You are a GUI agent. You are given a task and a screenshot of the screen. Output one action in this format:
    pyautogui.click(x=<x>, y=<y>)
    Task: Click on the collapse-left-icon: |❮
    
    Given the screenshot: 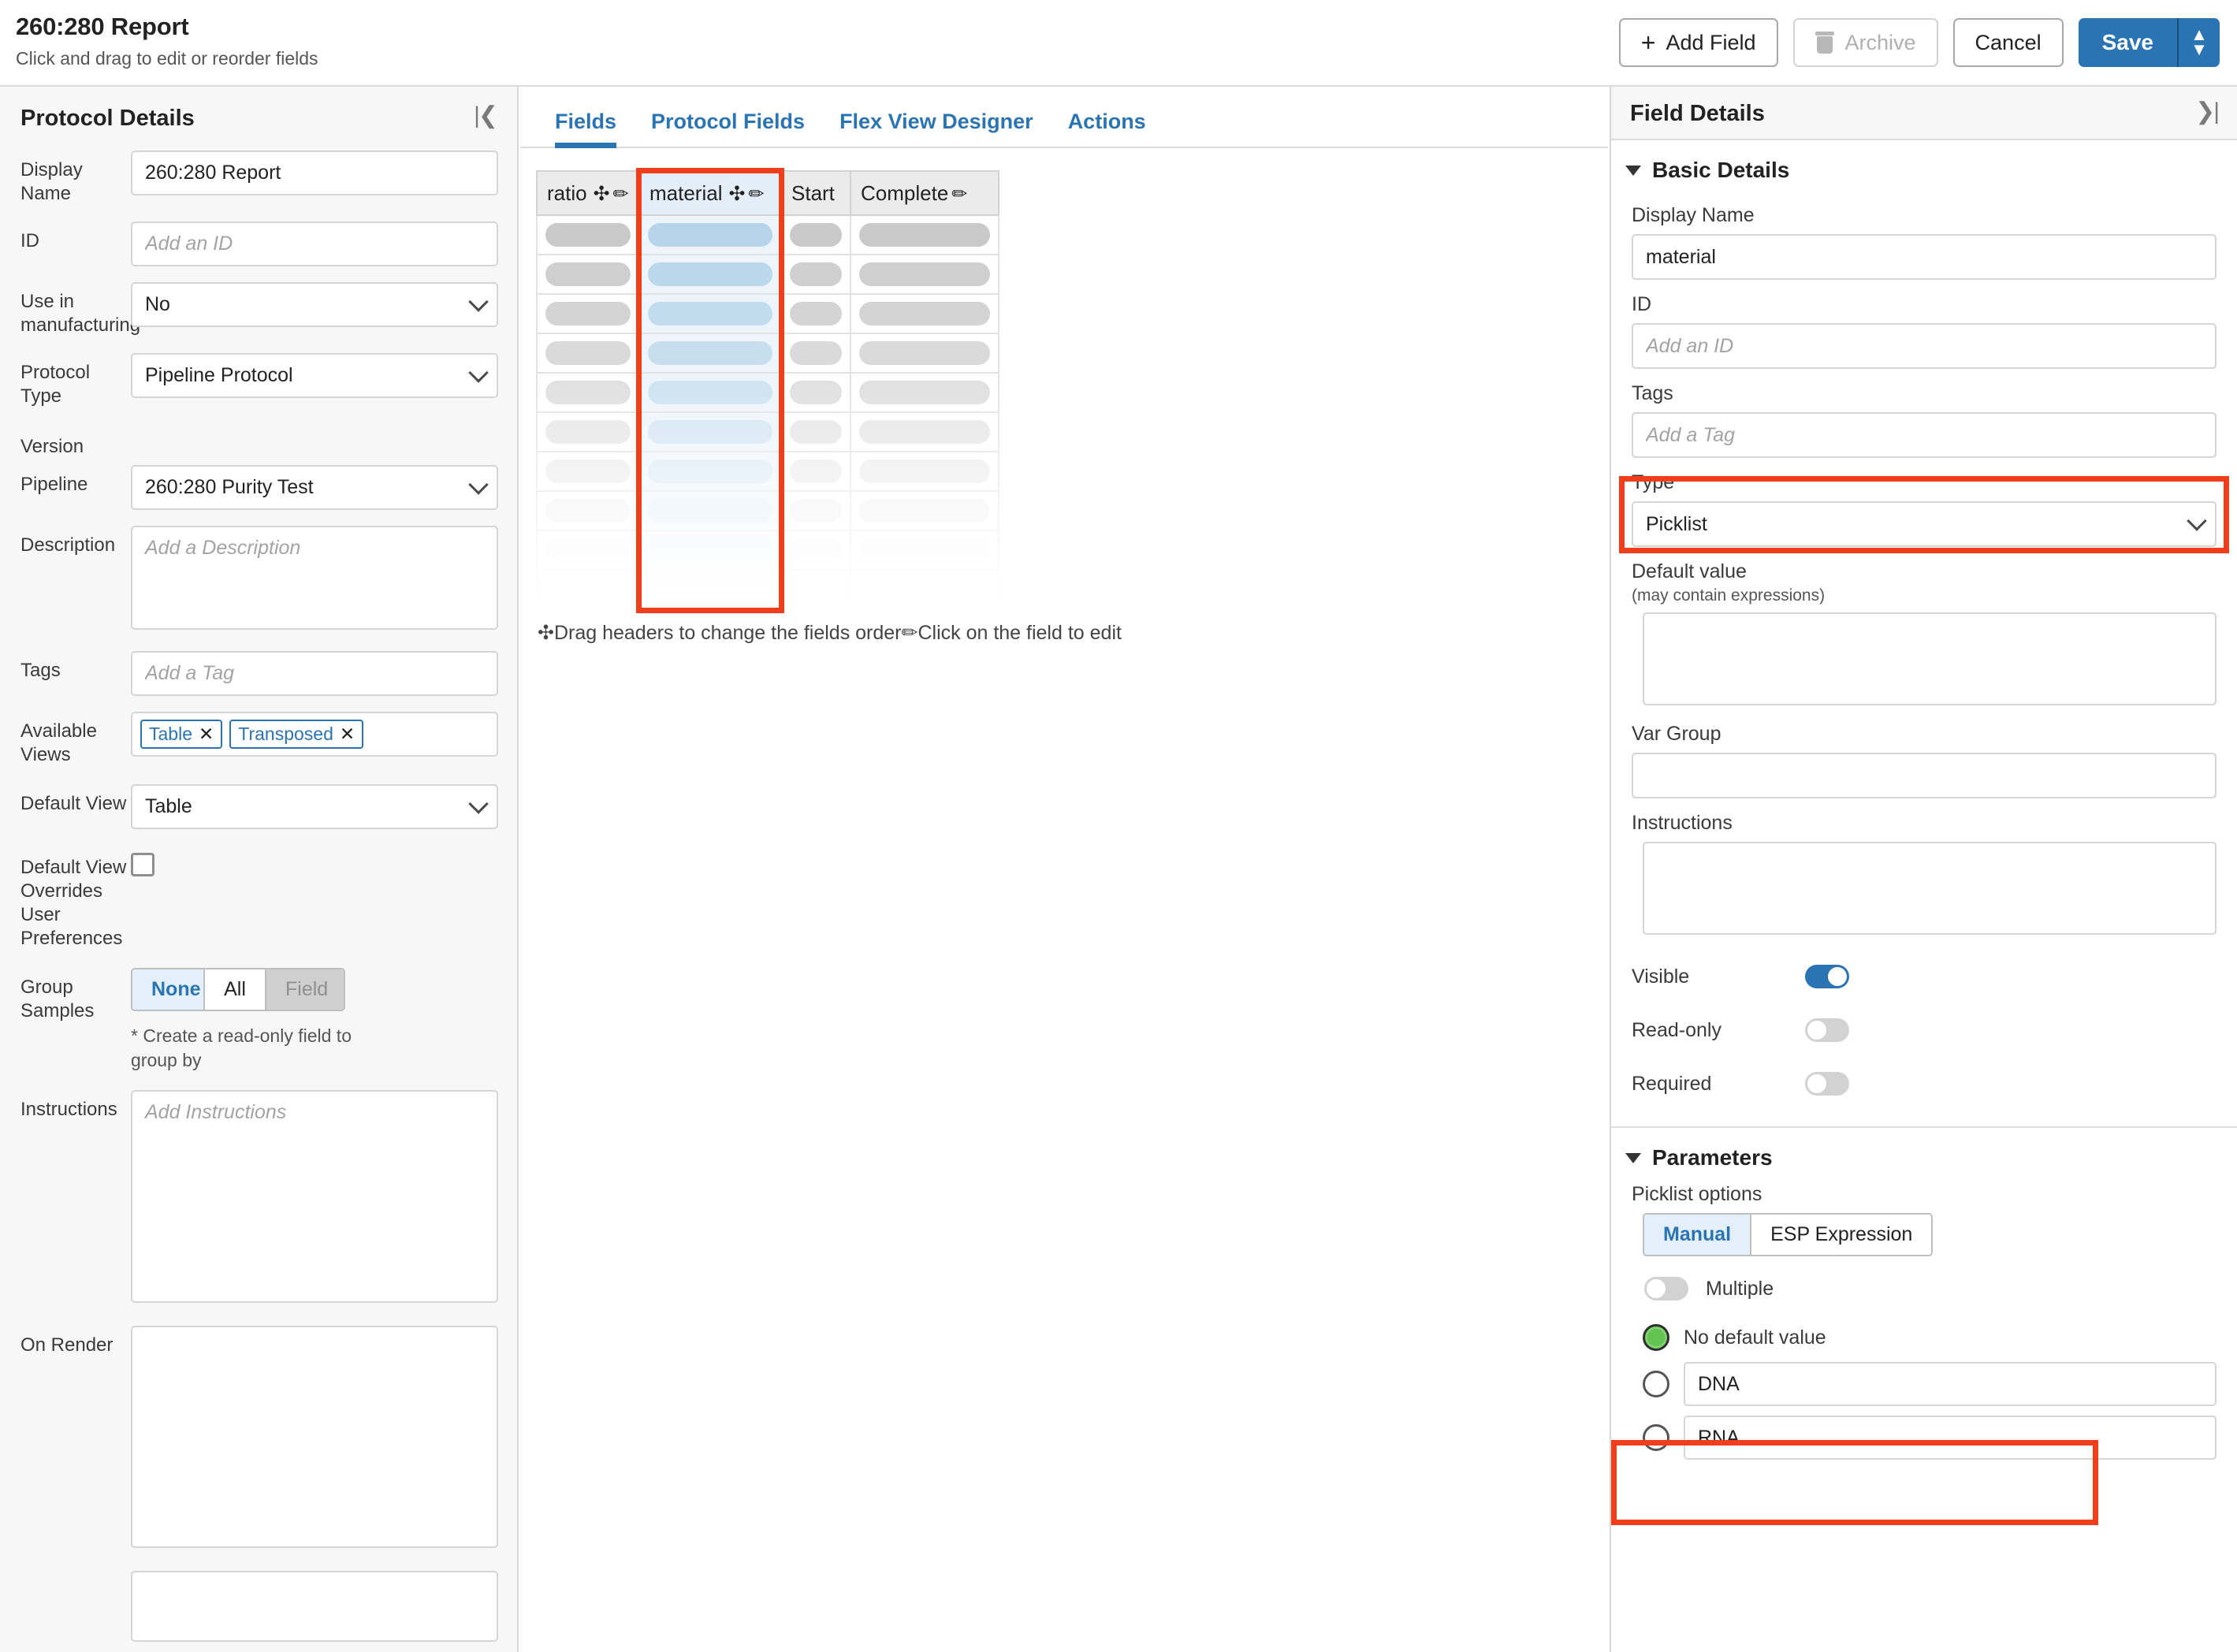 What is the action you would take?
    pyautogui.click(x=486, y=115)
    